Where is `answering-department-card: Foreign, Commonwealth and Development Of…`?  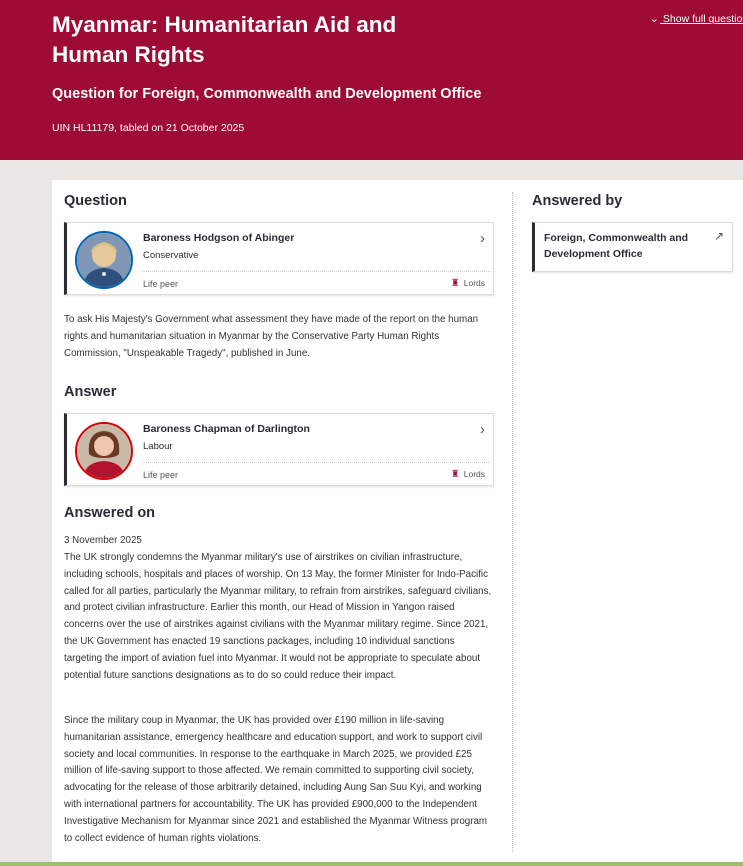 answering-department-card: Foreign, Commonwealth and Development Of… is located at coordinates (632, 247).